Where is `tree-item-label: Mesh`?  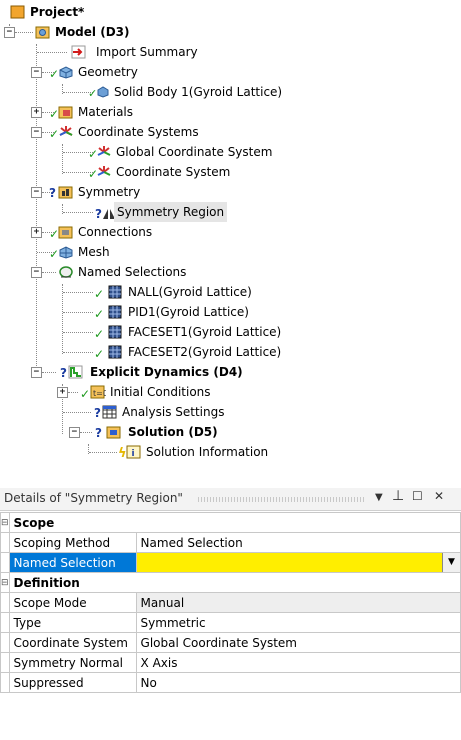 tree-item-label: Mesh is located at coordinates (94, 252).